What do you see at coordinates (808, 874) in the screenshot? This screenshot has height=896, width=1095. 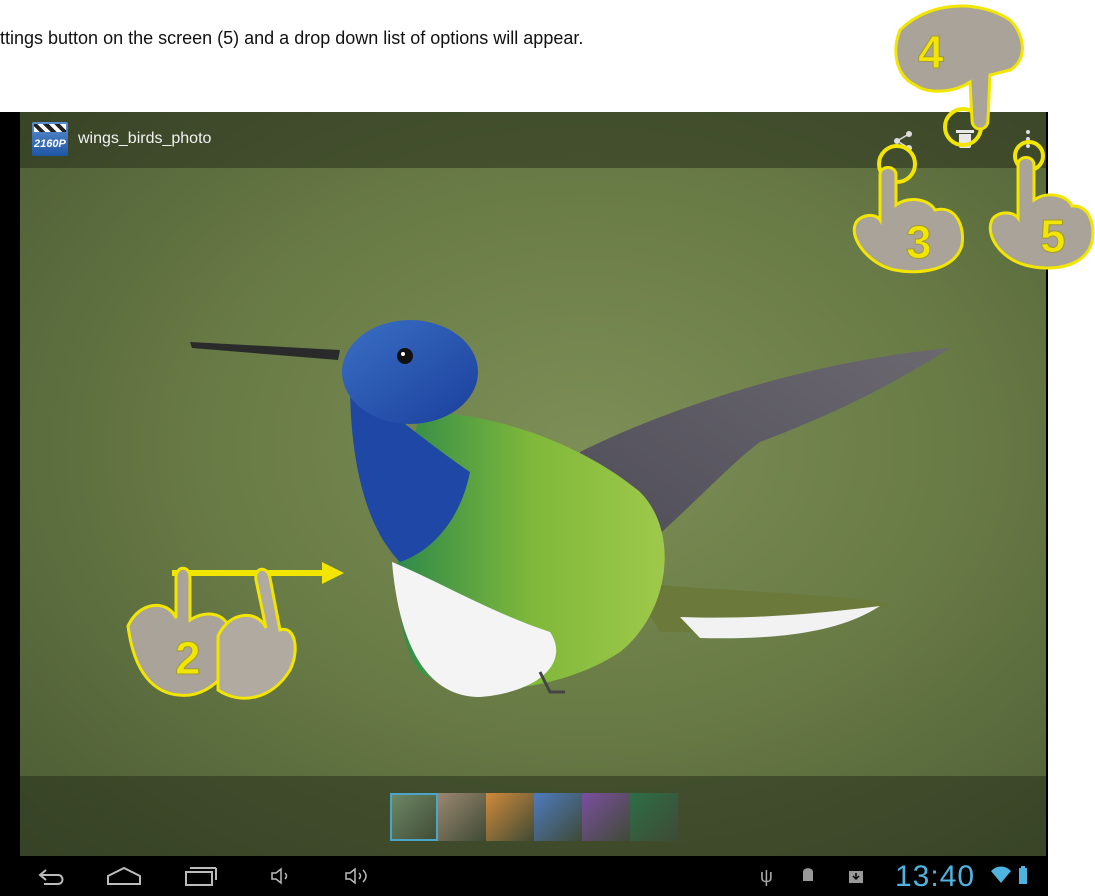 I see `android-debug-icon` at bounding box center [808, 874].